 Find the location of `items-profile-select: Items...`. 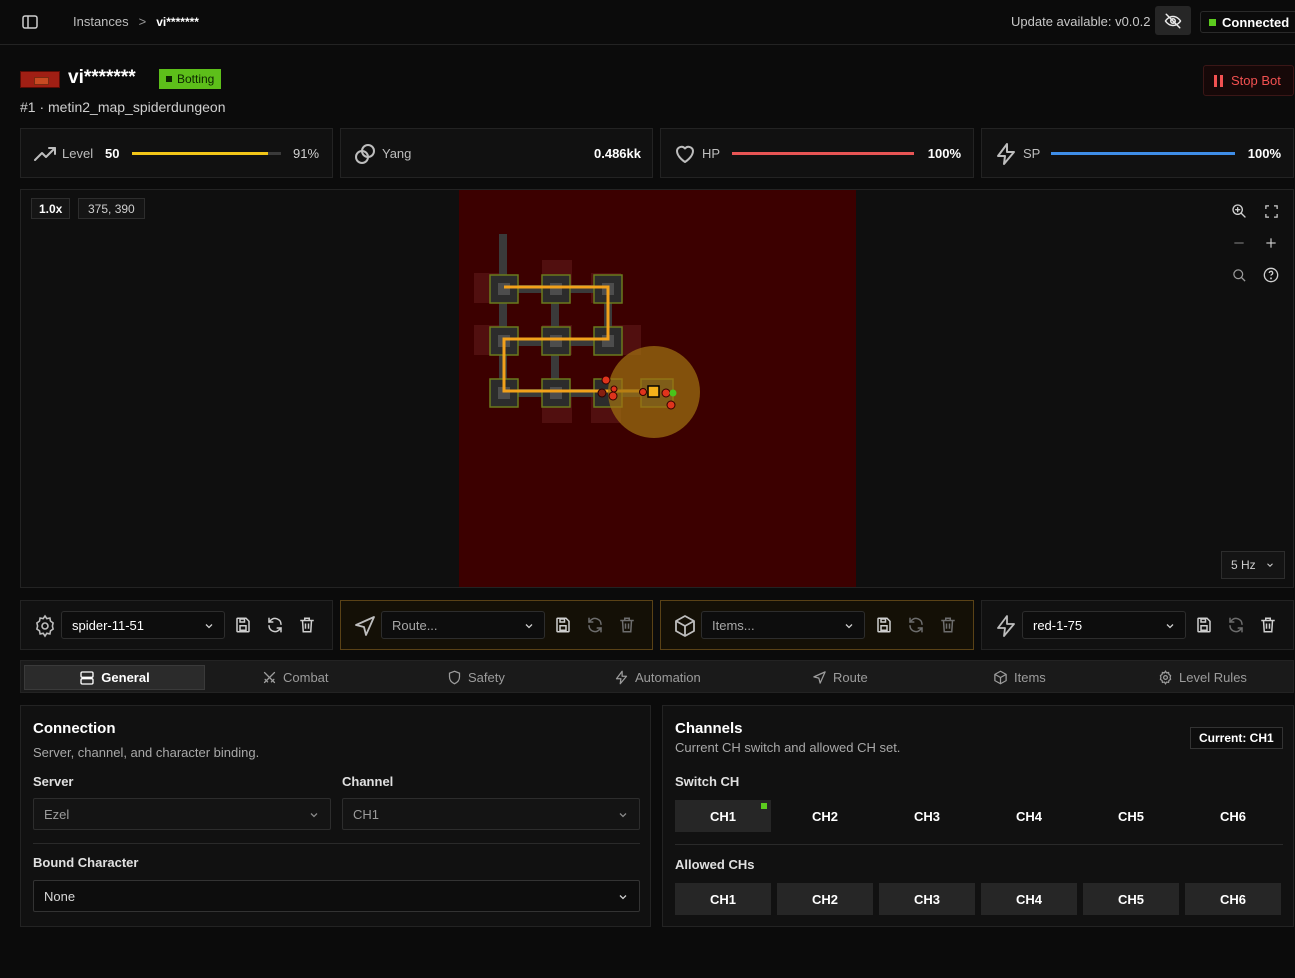

items-profile-select: Items... is located at coordinates (783, 625).